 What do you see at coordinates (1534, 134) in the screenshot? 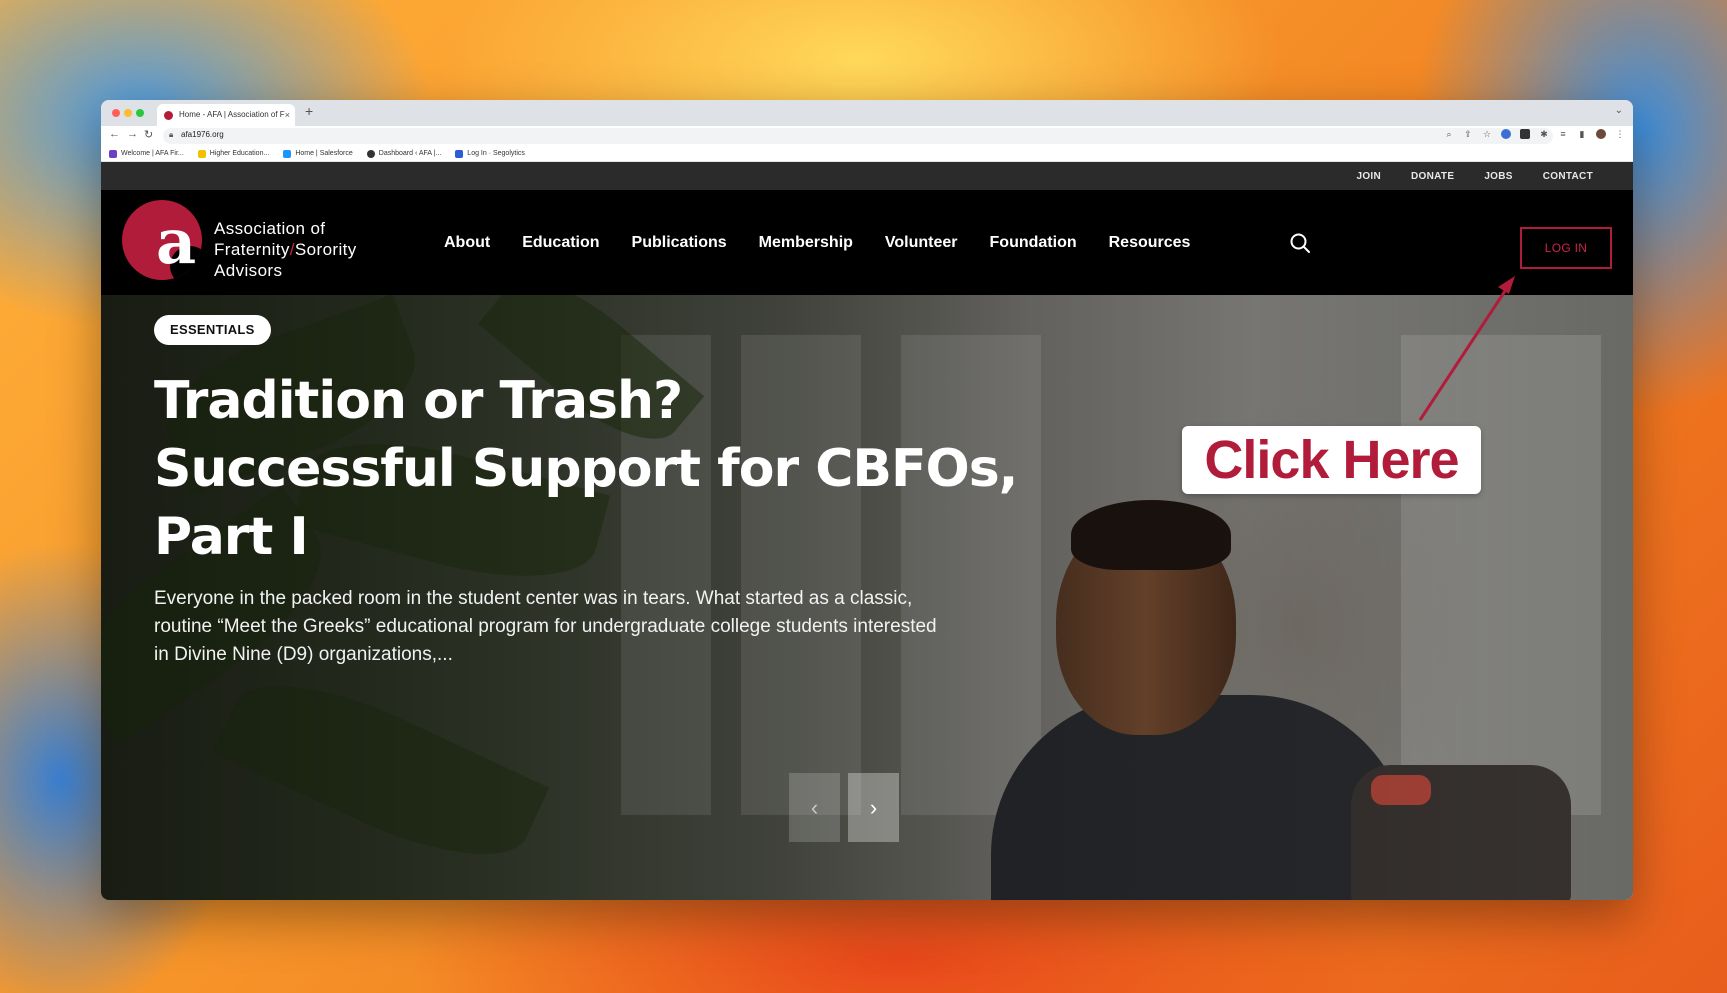
I see `toolbar-actions: ⌕ ⇪ ☆ ✱ ≡ ▮ ⋮` at bounding box center [1534, 134].